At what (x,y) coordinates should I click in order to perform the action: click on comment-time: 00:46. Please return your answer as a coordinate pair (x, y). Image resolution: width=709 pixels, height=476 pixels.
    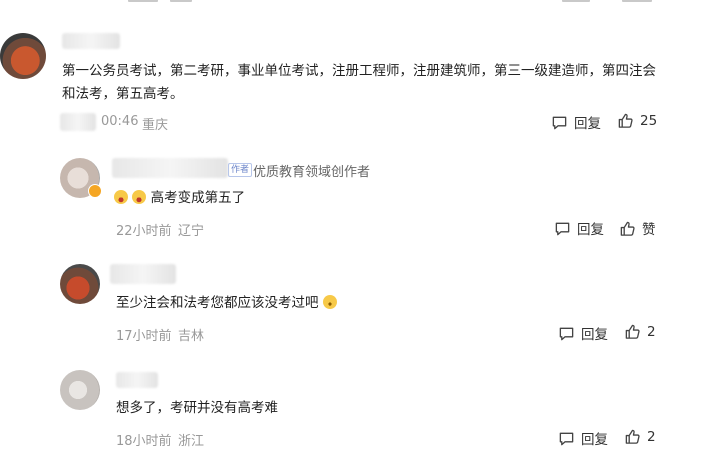
    Looking at the image, I should click on (120, 121).